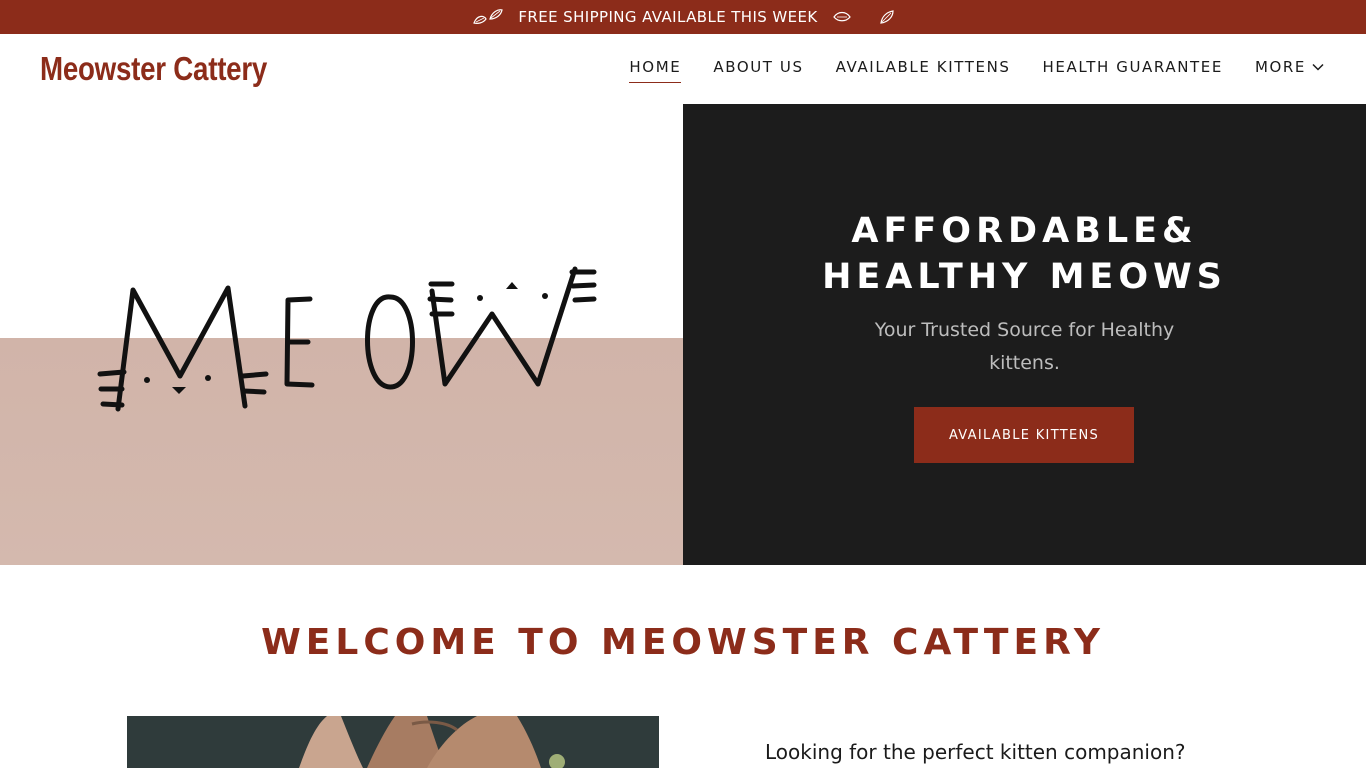 This screenshot has width=1366, height=768. Describe the element at coordinates (1280, 67) in the screenshot. I see `nav-more-label: MORE` at that location.